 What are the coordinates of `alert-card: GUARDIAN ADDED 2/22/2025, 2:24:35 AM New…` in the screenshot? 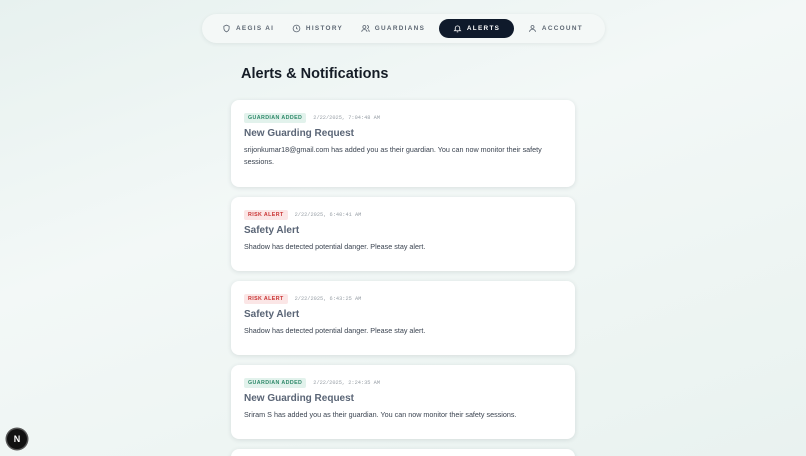 It's located at (403, 402).